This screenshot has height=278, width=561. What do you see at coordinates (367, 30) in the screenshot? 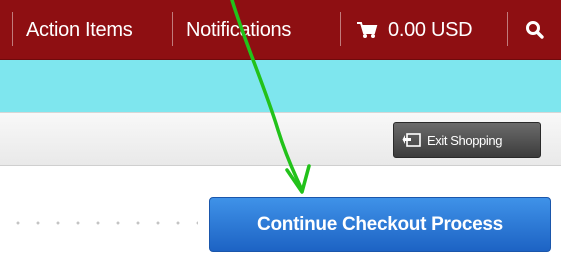
I see `cart-icon` at bounding box center [367, 30].